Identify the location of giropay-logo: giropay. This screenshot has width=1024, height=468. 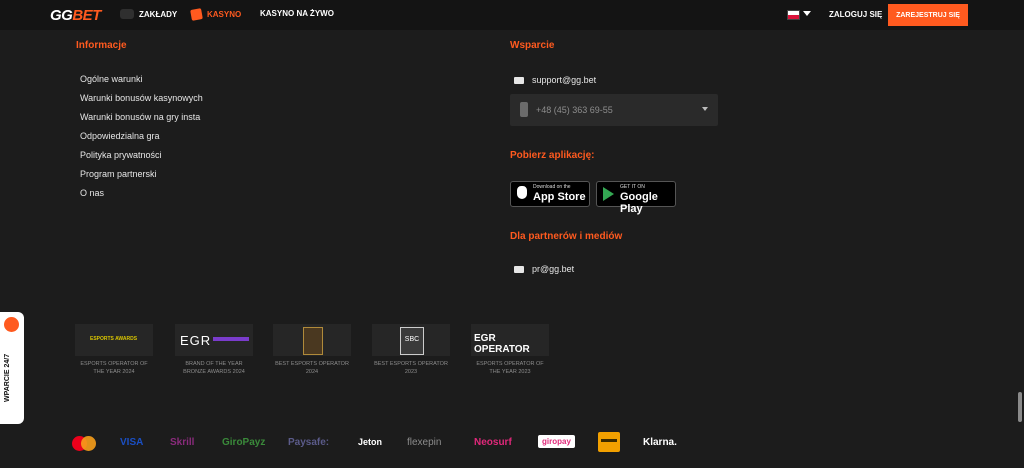
(556, 441).